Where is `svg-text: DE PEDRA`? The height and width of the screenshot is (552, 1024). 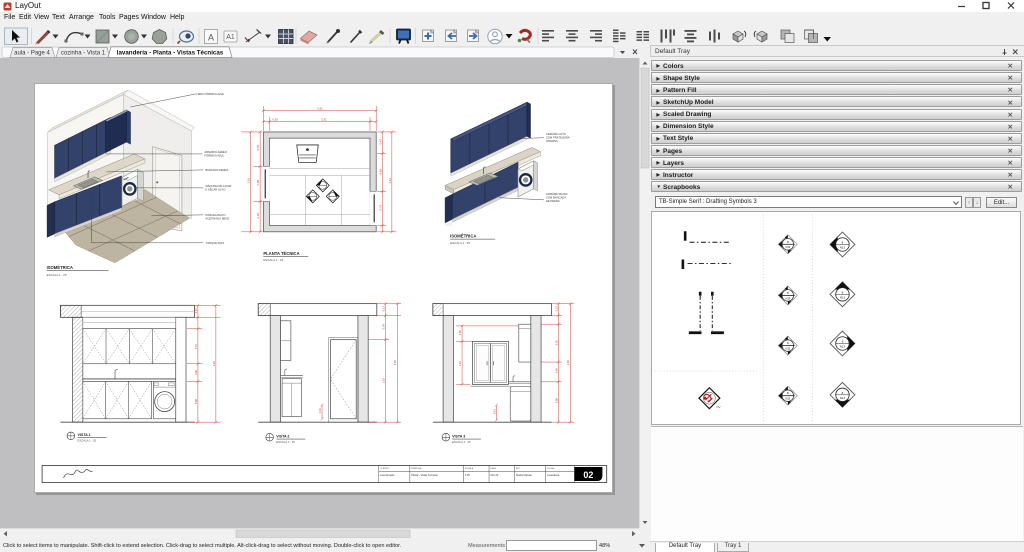 svg-text: DE PEDRA is located at coordinates (553, 201).